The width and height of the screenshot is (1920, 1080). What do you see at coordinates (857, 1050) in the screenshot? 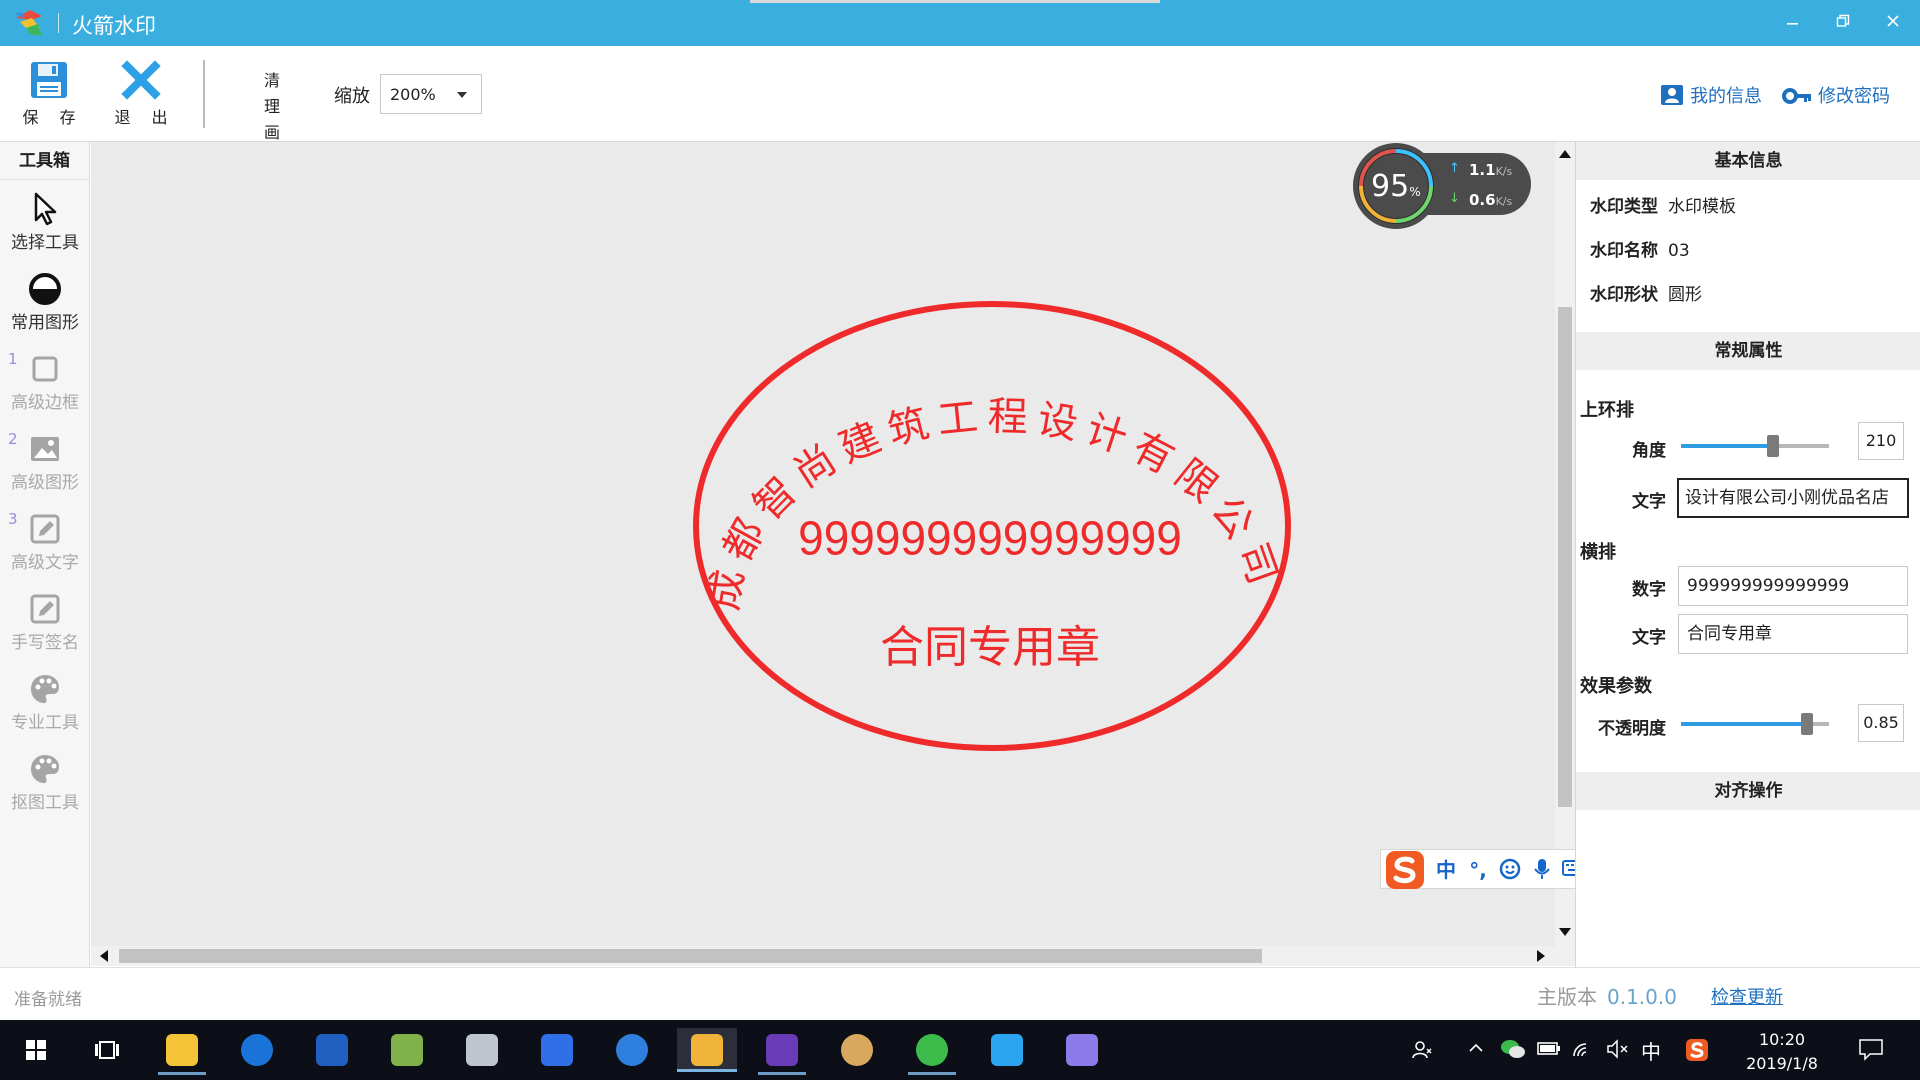
I see `taskbar-paint` at bounding box center [857, 1050].